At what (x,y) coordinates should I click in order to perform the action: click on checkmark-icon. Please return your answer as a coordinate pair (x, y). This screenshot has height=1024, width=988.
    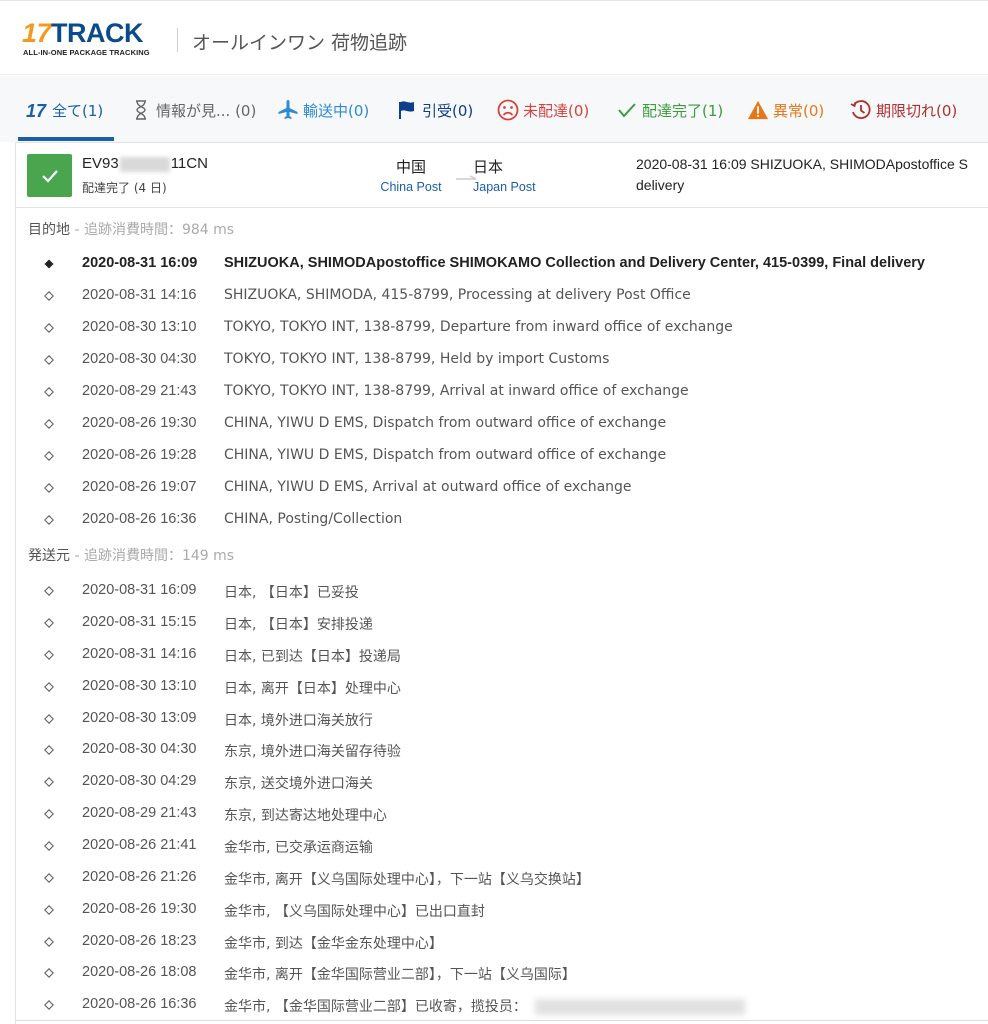
    Looking at the image, I should click on (627, 110).